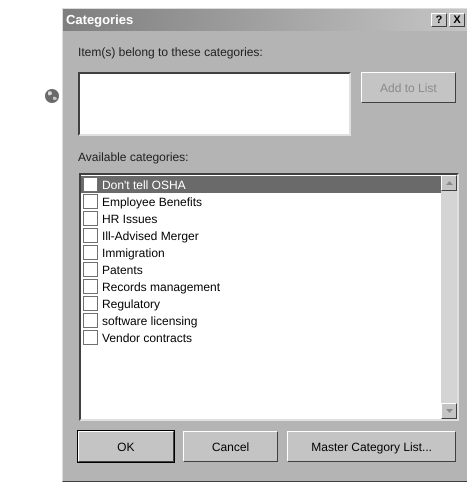 This screenshot has width=467, height=485. Describe the element at coordinates (150, 236) in the screenshot. I see `category-label: Ill-Advised Merger` at that location.